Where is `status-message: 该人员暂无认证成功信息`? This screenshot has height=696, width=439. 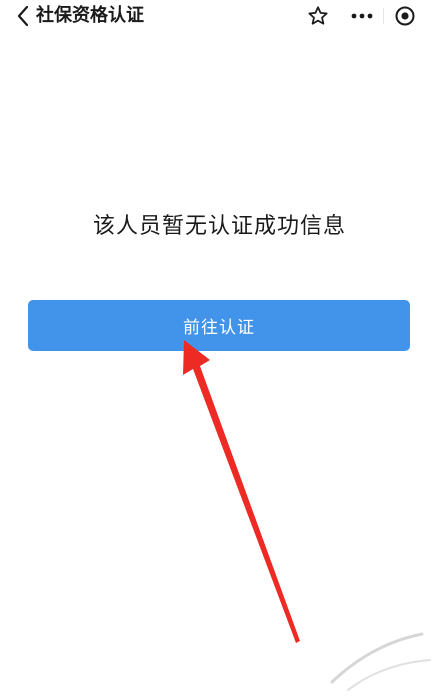 status-message: 该人员暂无认证成功信息 is located at coordinates (219, 226).